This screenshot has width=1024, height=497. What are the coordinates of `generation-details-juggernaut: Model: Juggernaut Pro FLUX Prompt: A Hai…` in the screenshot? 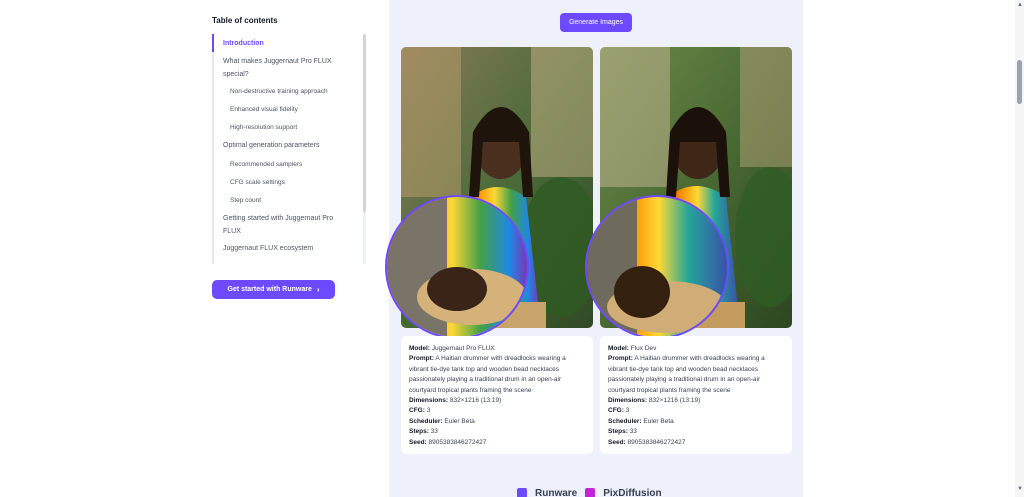 It's located at (497, 395).